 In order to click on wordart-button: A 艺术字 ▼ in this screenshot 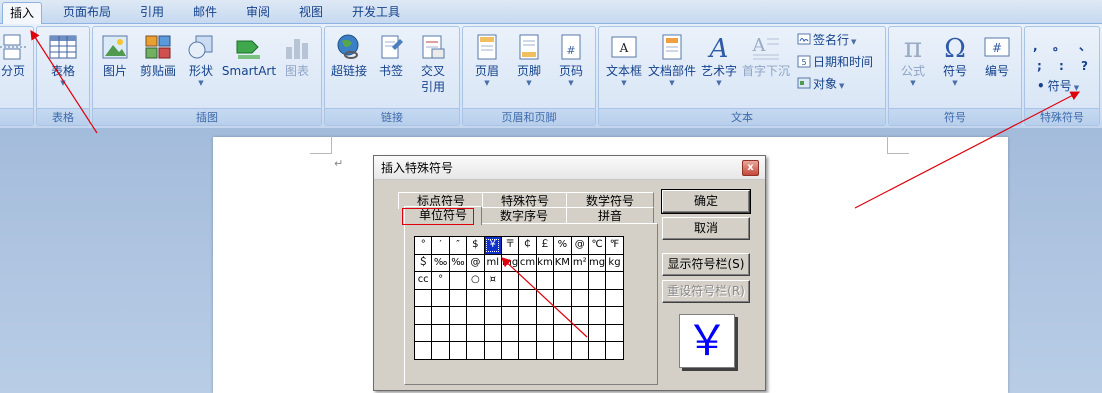, I will do `click(719, 60)`.